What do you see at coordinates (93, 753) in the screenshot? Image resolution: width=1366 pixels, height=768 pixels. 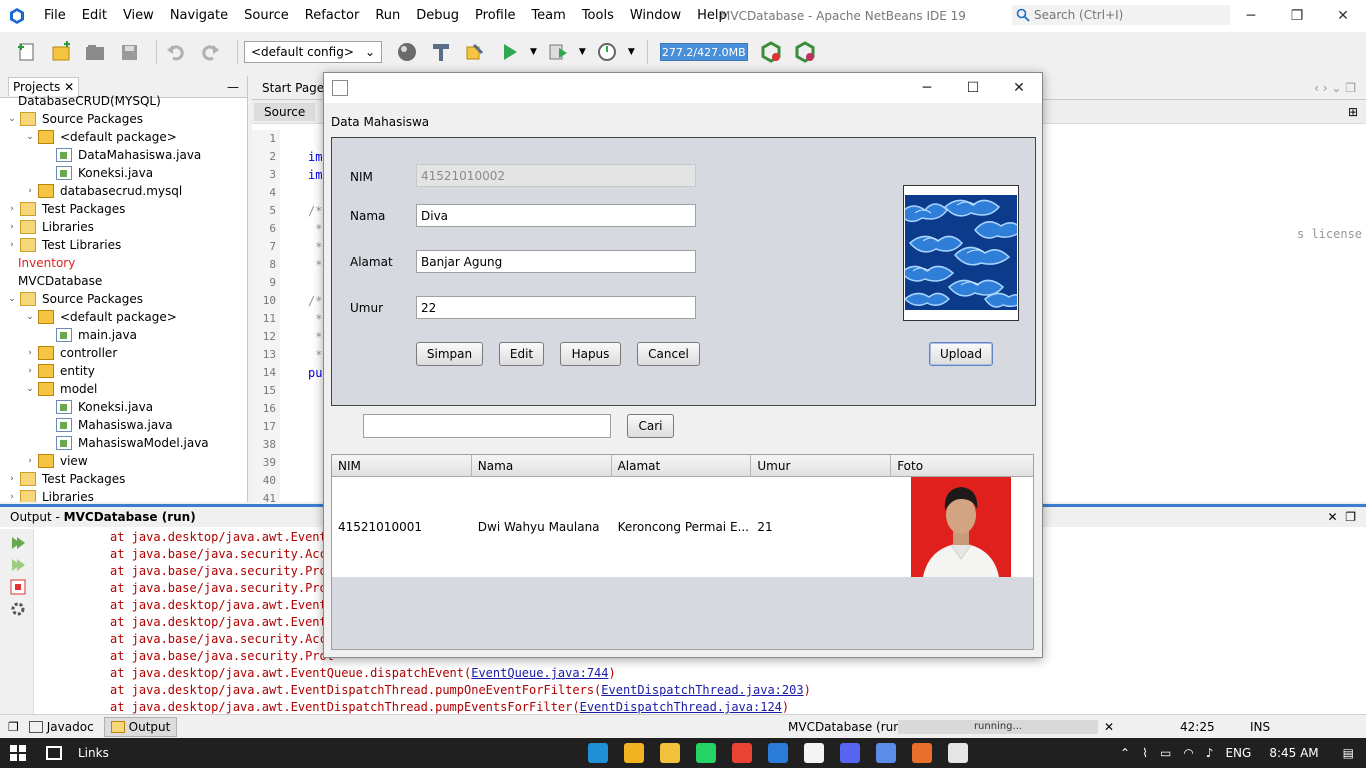 I see `taskbar-links: Links` at bounding box center [93, 753].